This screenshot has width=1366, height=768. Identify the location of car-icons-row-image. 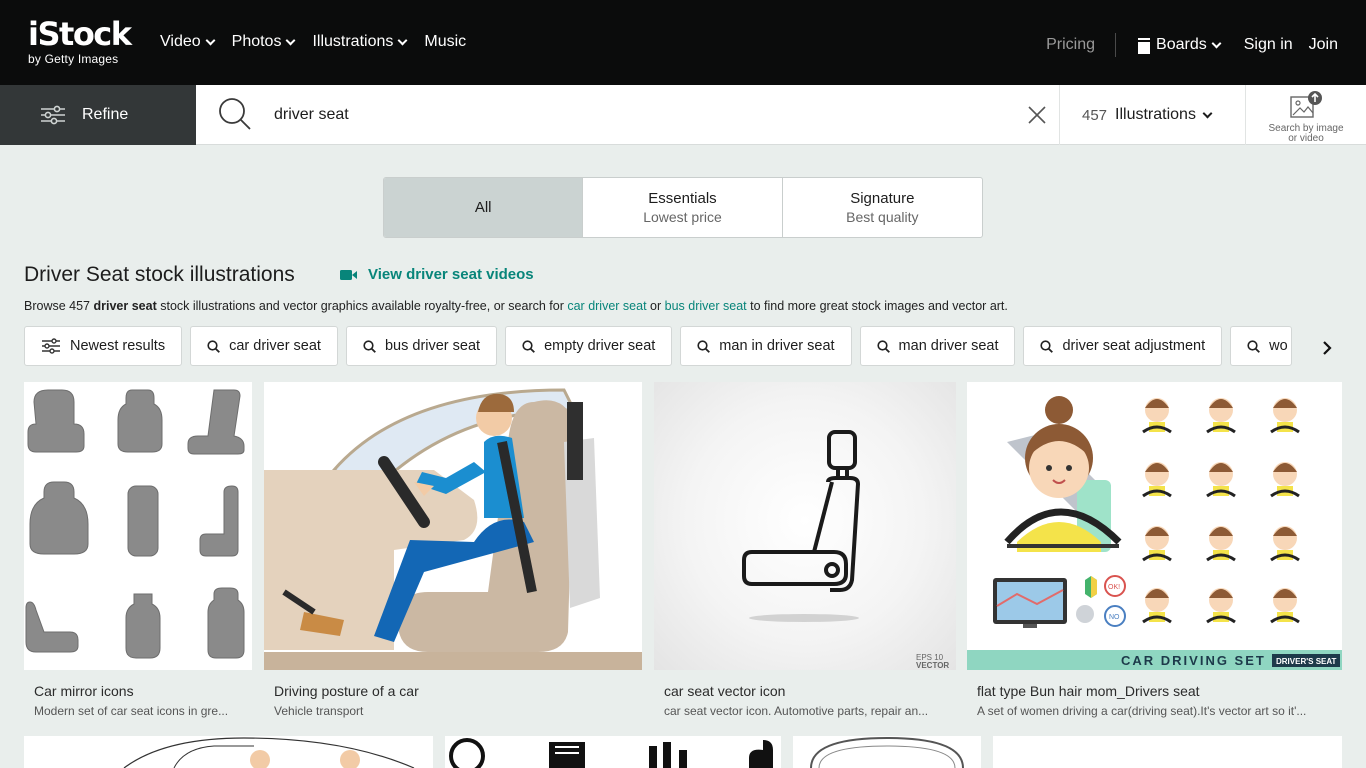
(611, 753).